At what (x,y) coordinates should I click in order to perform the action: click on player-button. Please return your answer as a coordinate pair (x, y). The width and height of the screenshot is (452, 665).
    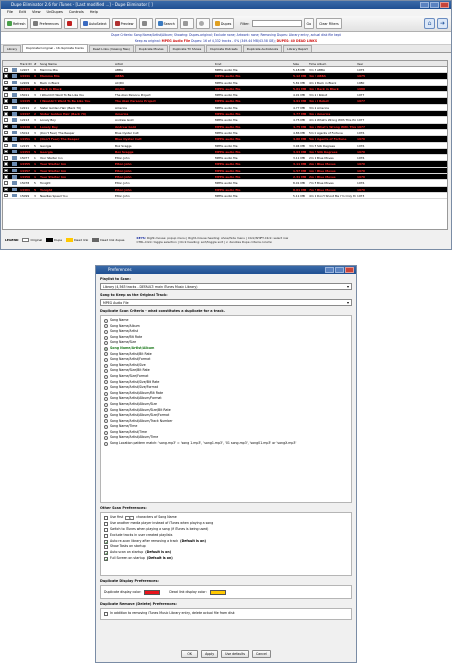
    Looking at the image, I should click on (145, 23).